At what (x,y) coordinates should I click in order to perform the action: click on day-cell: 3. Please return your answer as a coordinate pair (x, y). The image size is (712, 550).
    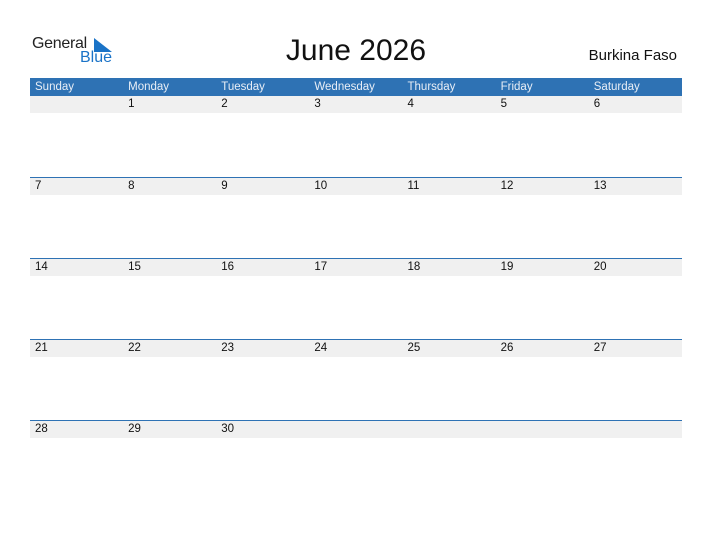
    Looking at the image, I should click on (317, 104).